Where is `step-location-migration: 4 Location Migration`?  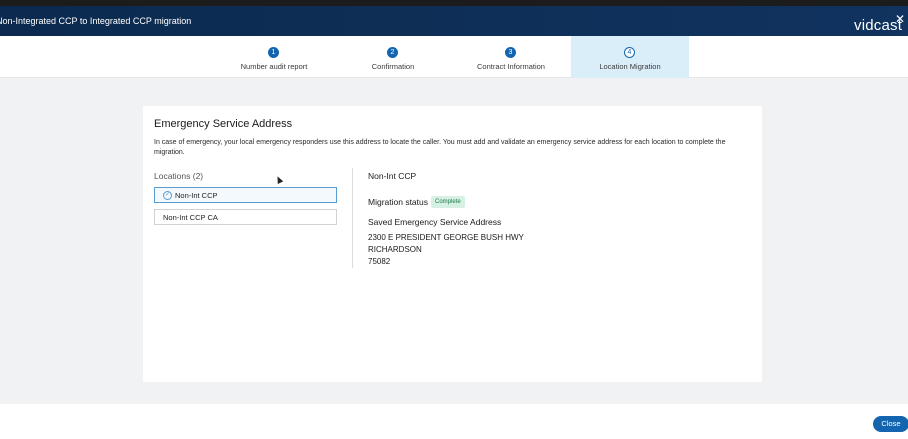 step-location-migration: 4 Location Migration is located at coordinates (630, 57).